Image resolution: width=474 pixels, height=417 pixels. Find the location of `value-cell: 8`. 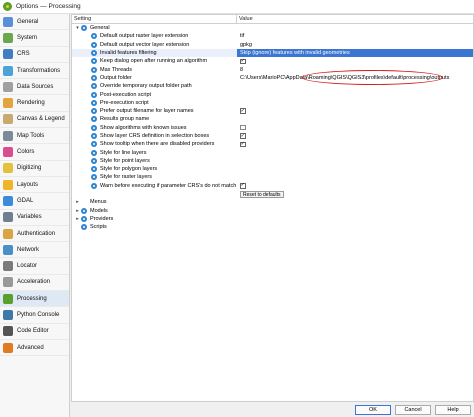

value-cell: 8 is located at coordinates (355, 69).